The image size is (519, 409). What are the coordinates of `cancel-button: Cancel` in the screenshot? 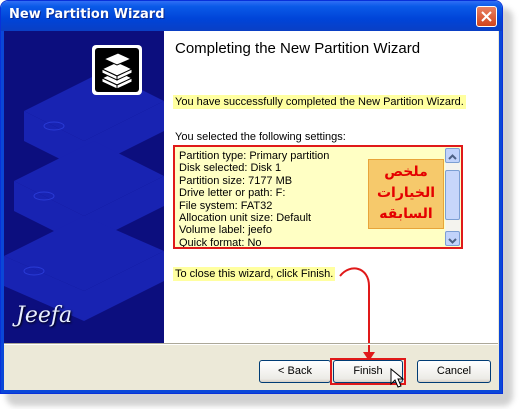 It's located at (454, 371).